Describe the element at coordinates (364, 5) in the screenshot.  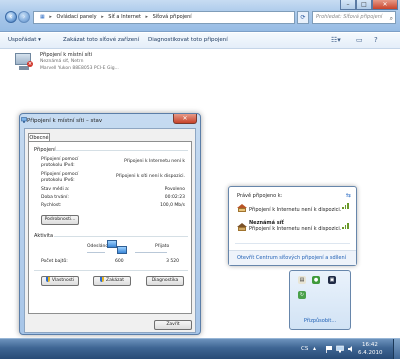
I see `maximize-button: □` at that location.